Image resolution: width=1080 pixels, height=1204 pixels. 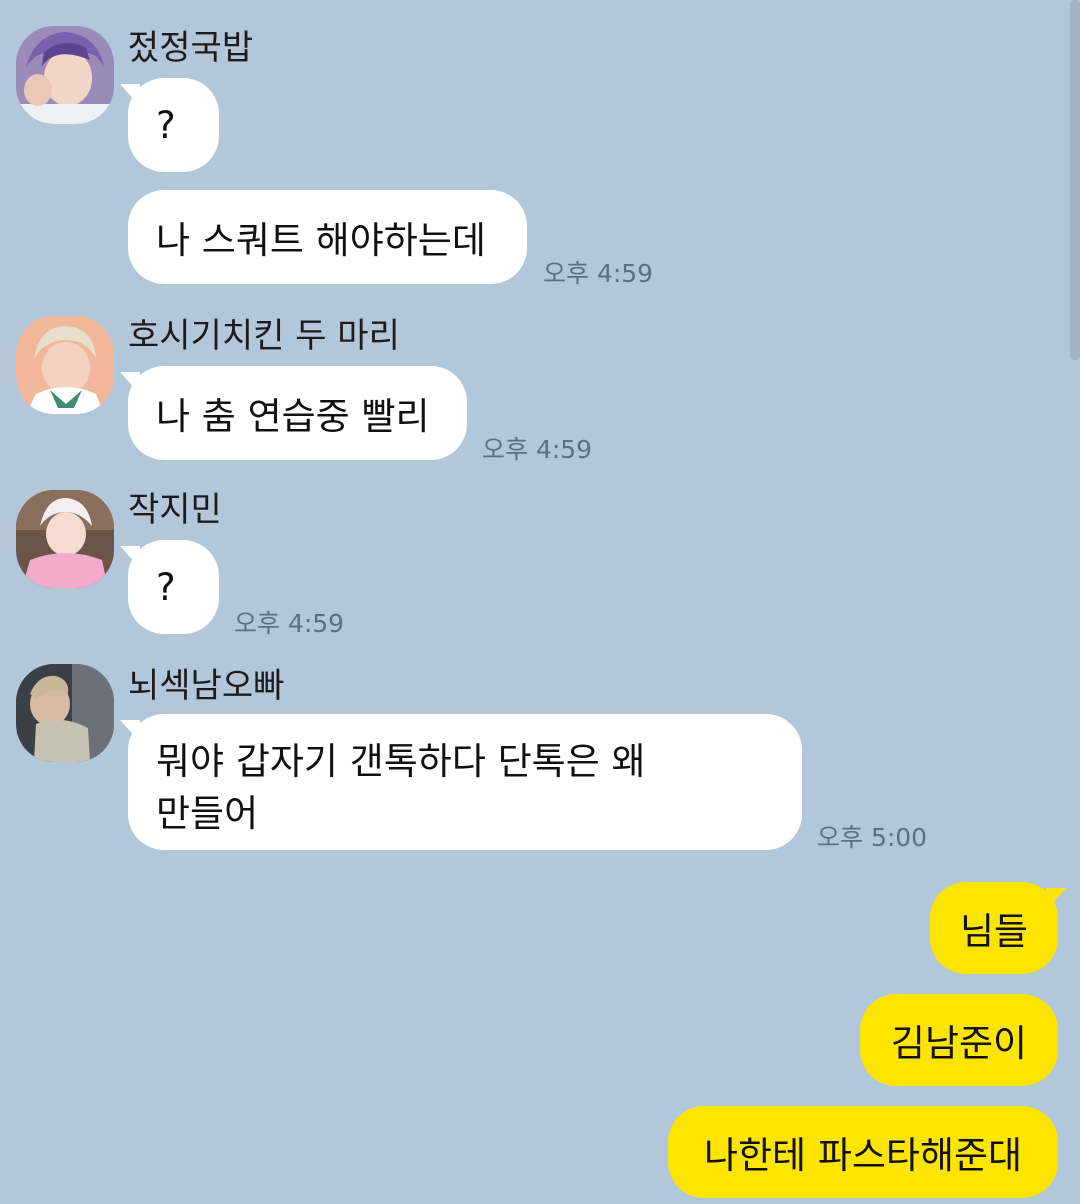 What do you see at coordinates (1075, 180) in the screenshot?
I see `scrollbar` at bounding box center [1075, 180].